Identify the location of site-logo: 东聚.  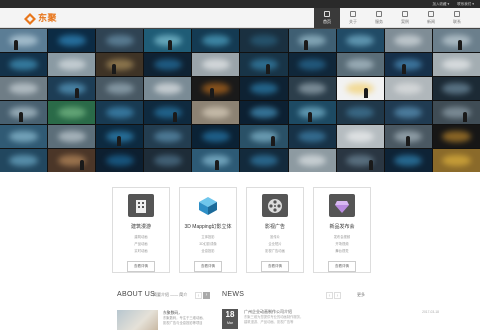
(40, 18).